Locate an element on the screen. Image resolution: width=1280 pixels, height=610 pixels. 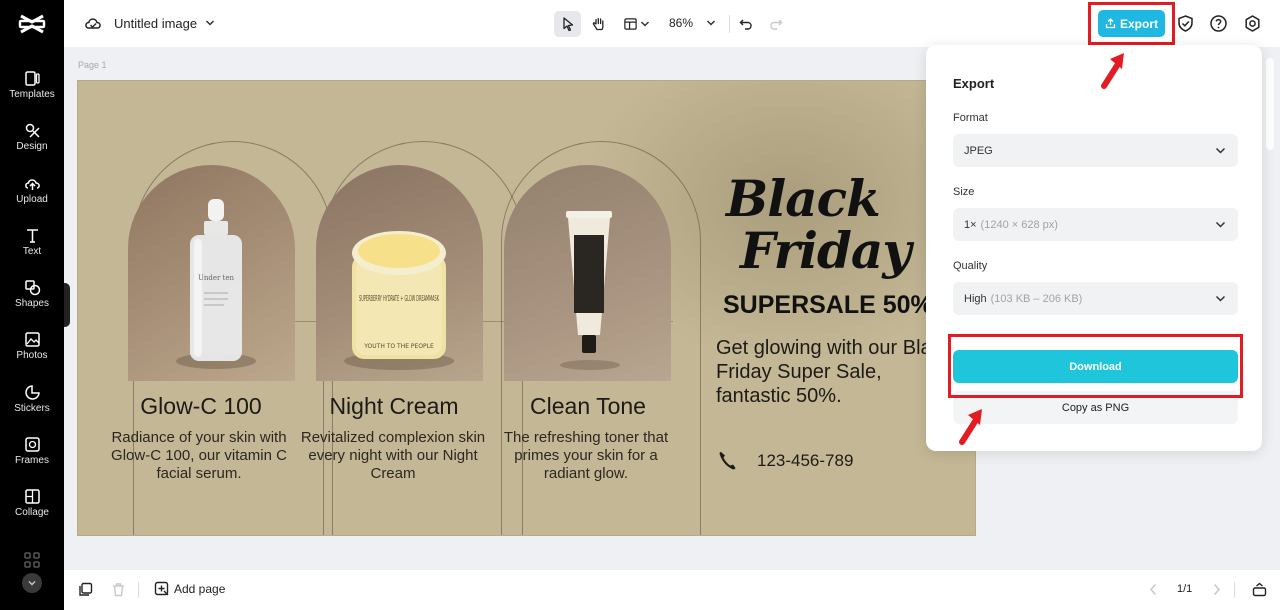
sidebar-item-label: Photos is located at coordinates (32, 355).